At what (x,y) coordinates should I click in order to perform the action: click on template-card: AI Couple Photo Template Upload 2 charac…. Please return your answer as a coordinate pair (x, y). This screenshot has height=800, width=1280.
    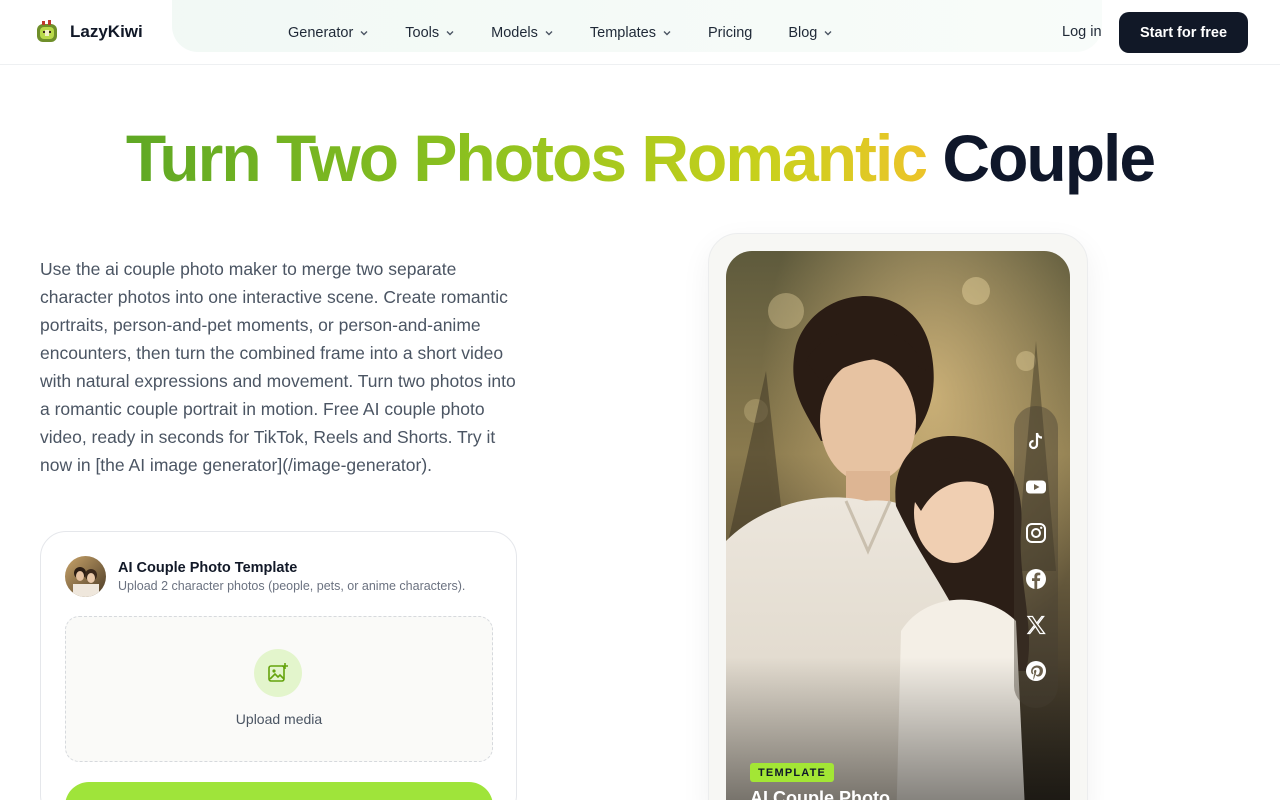
    Looking at the image, I should click on (278, 665).